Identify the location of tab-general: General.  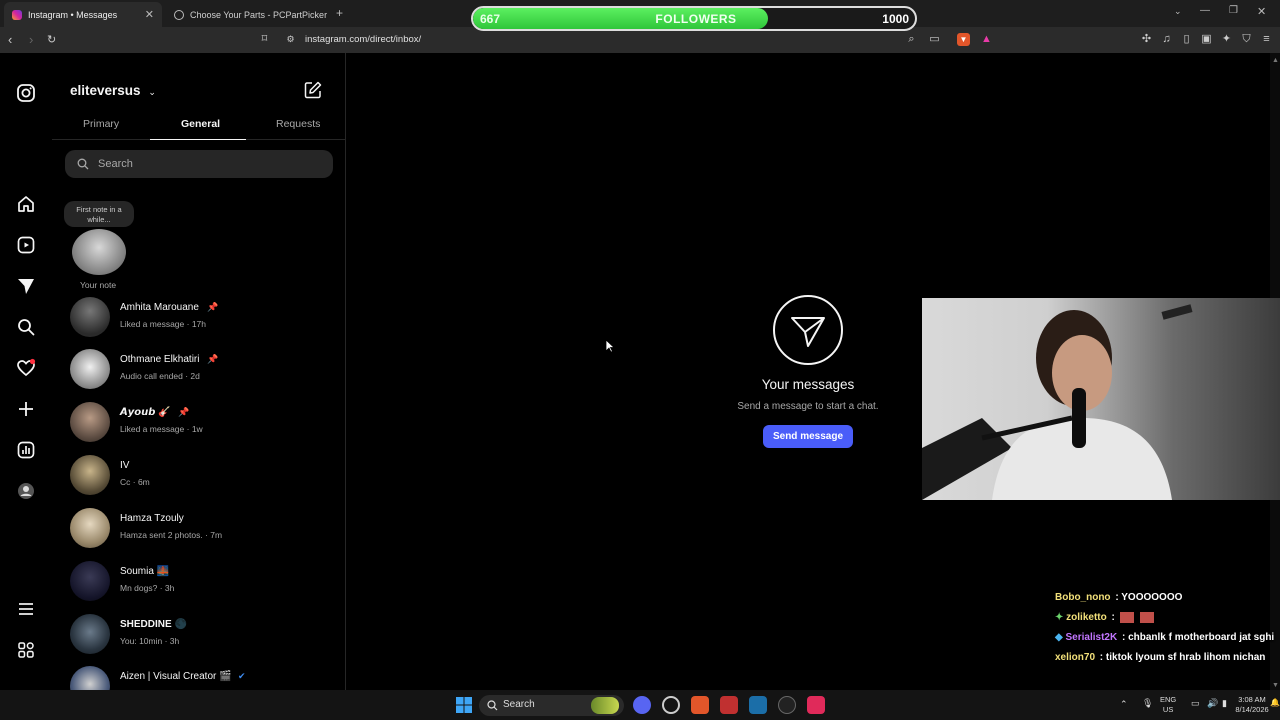
(200, 124).